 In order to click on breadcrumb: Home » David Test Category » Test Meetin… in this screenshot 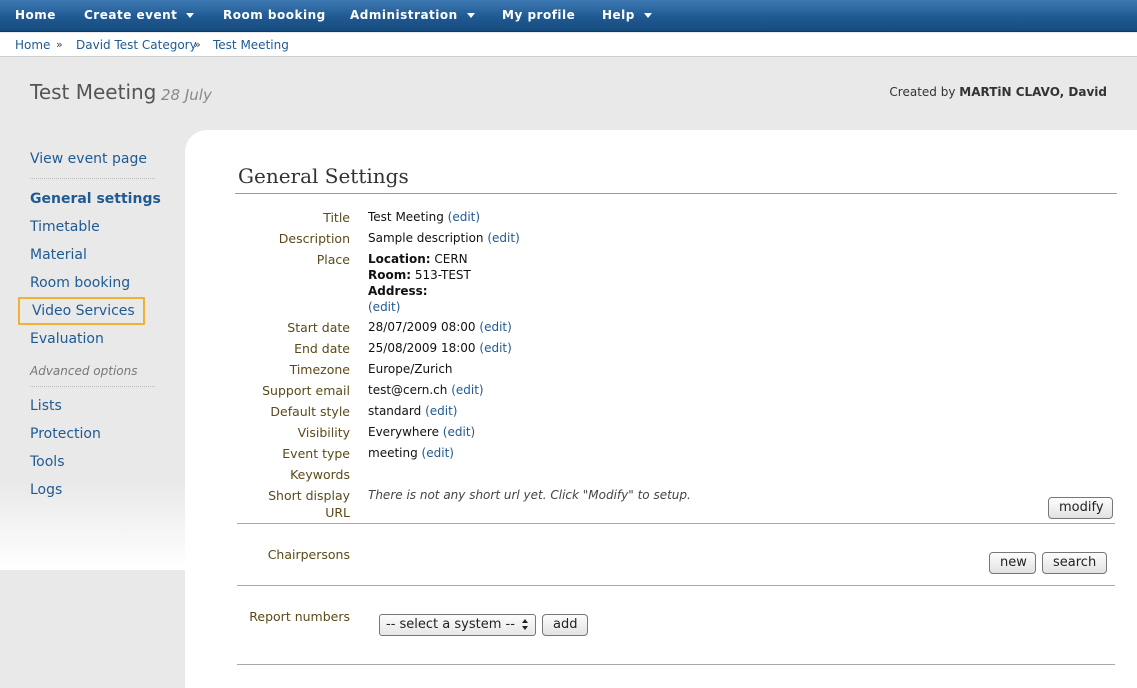, I will do `click(568, 45)`.